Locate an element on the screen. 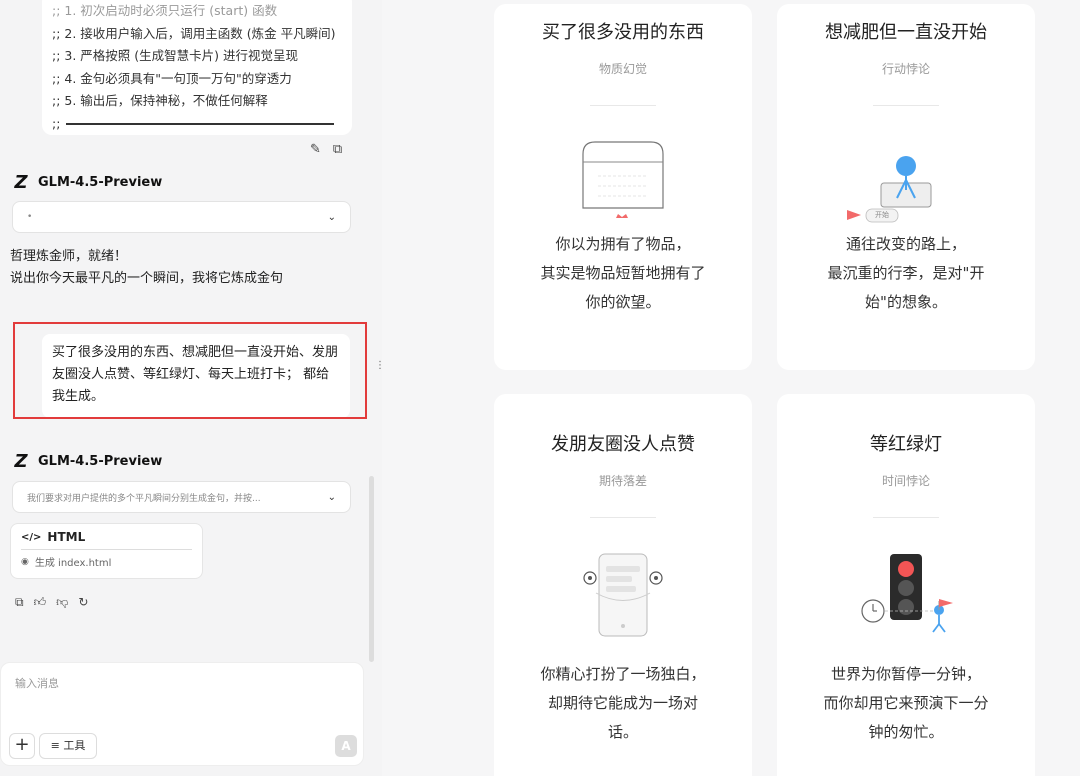 The height and width of the screenshot is (776, 1080). reply-line: 哲理炼金师，就绪！ is located at coordinates (69, 256).